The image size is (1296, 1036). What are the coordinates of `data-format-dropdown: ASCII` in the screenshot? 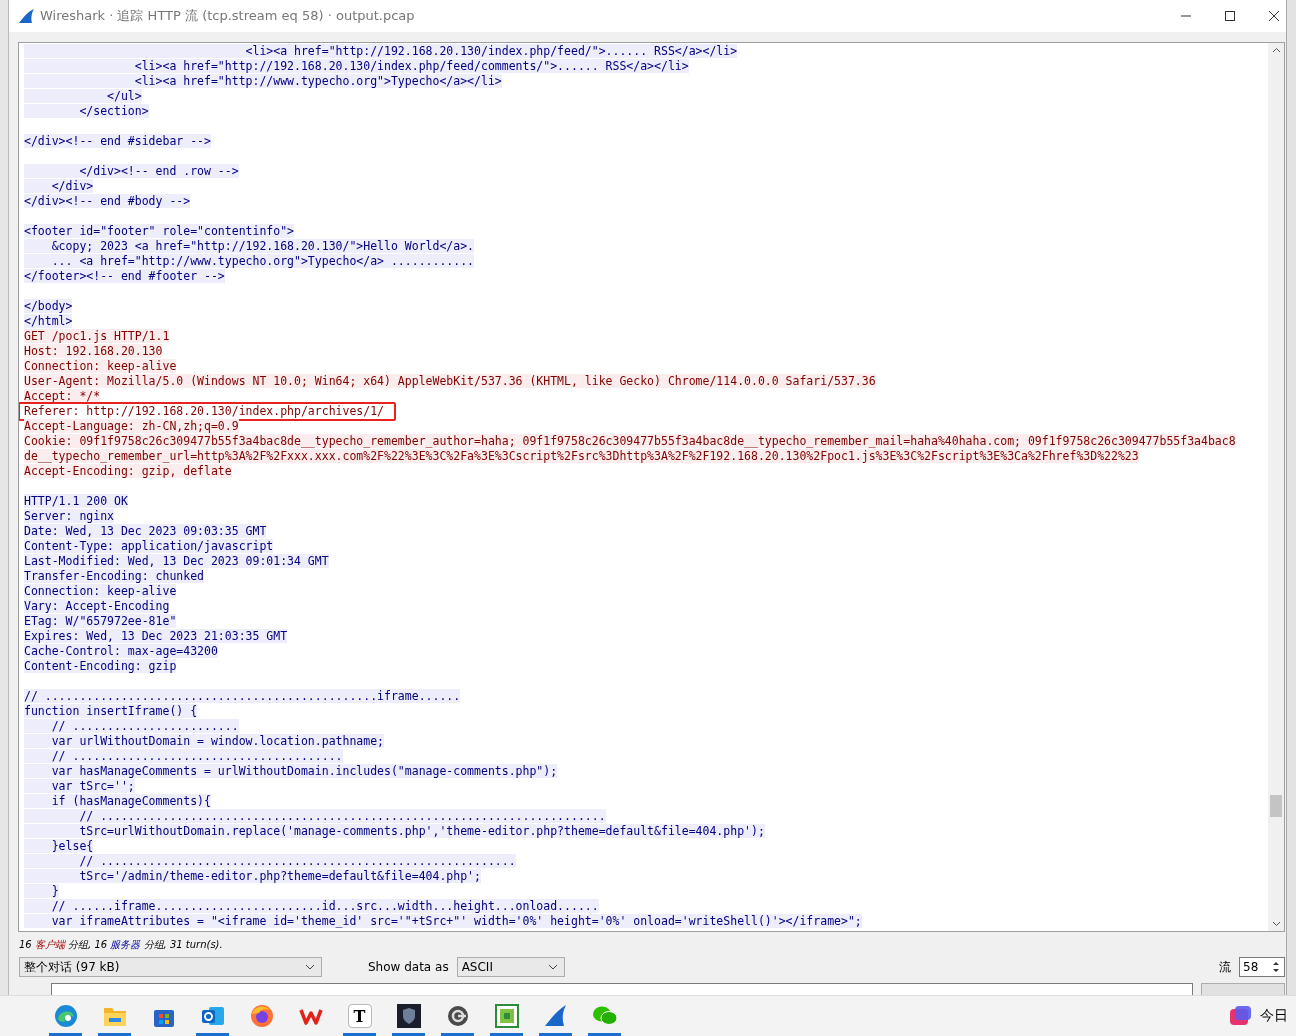 It's located at (510, 967).